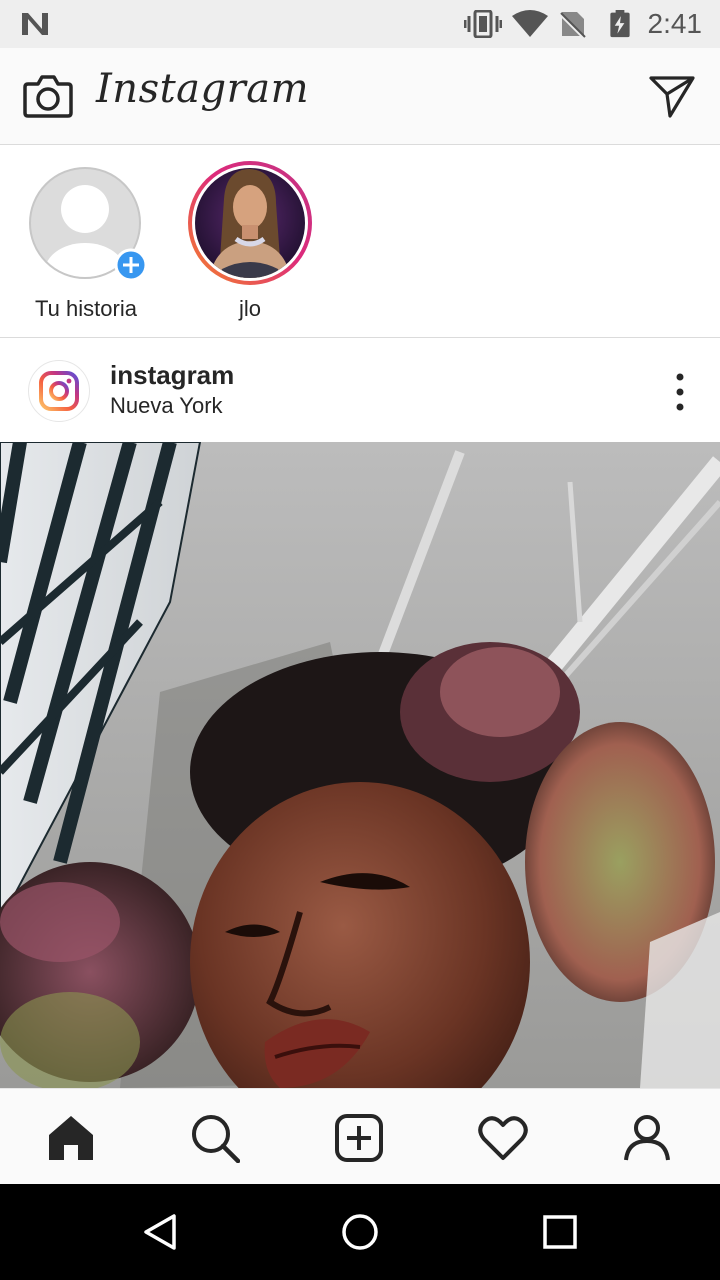 Image resolution: width=720 pixels, height=1280 pixels. Describe the element at coordinates (483, 24) in the screenshot. I see `vibrate-icon` at that location.